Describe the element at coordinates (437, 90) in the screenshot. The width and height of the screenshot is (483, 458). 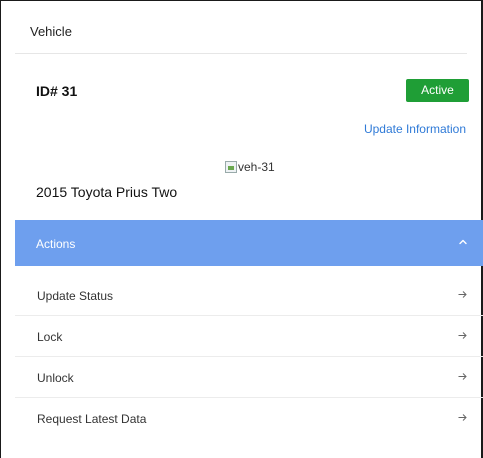
I see `status-badge: Active` at that location.